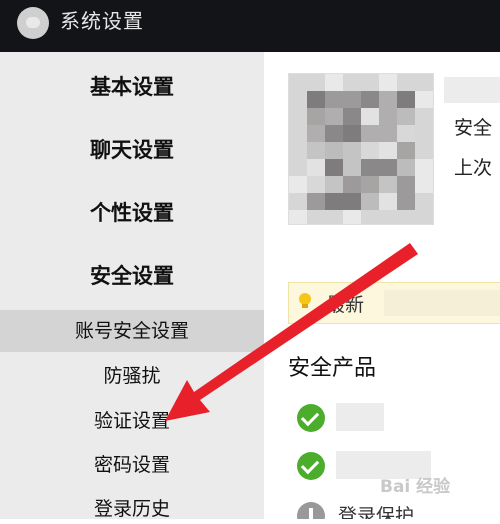  Describe the element at coordinates (332, 368) in the screenshot. I see `security-products-heading: 安全产品` at that location.